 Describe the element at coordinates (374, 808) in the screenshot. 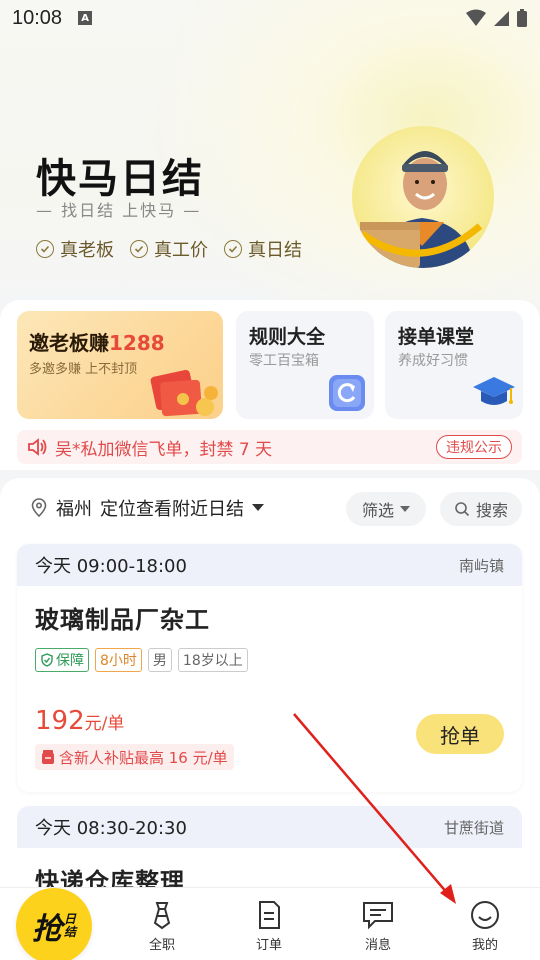

I see `annotation-arrow` at that location.